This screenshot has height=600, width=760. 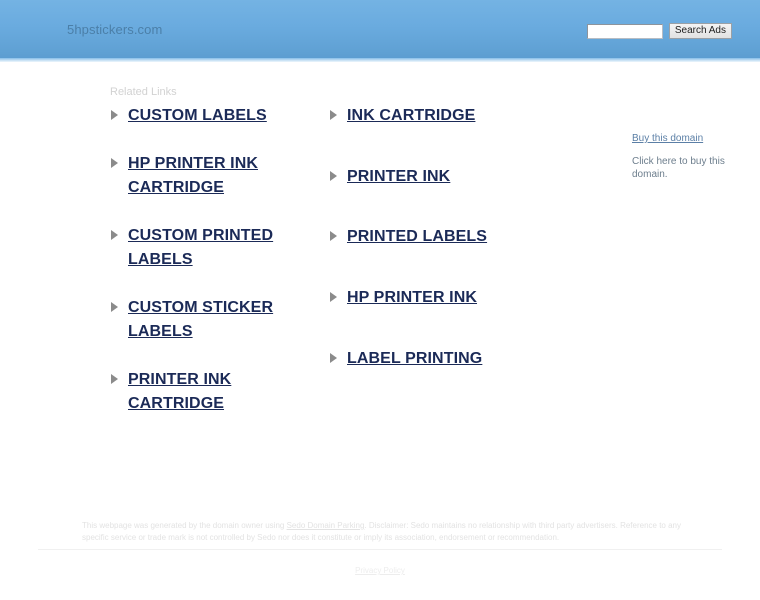 What do you see at coordinates (200, 247) in the screenshot?
I see `ad-link: CUSTOM PRINTED LABELS` at bounding box center [200, 247].